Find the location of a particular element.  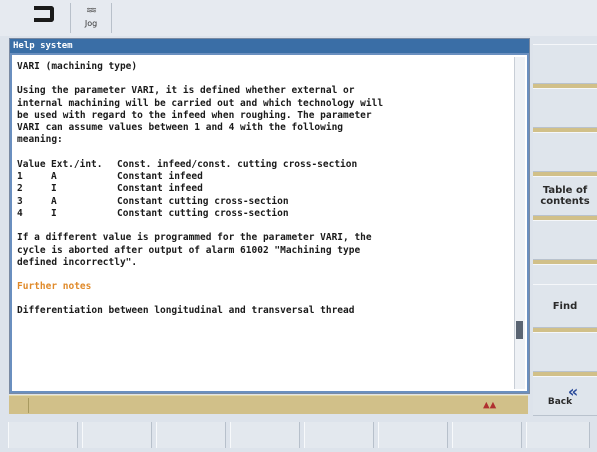

find-button: Find is located at coordinates (565, 306).